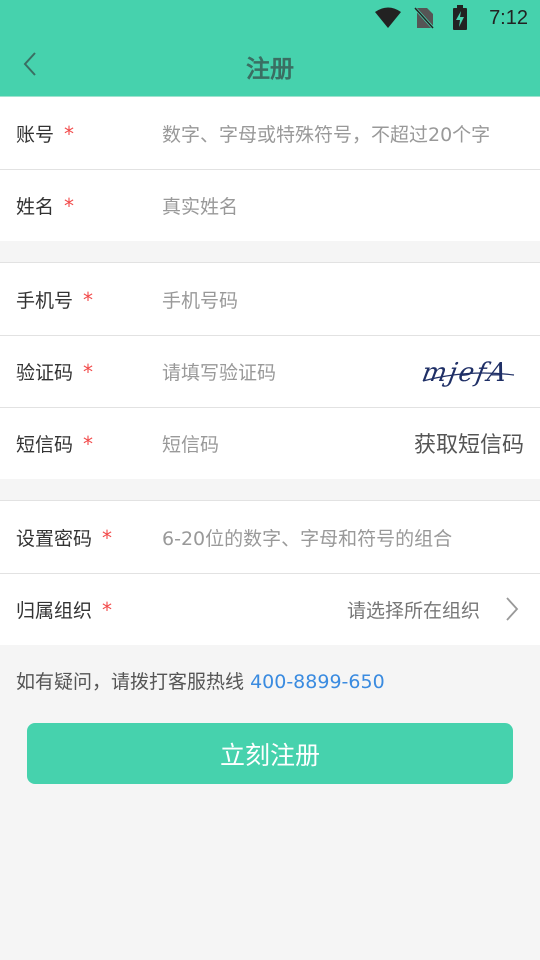  I want to click on name-row: 姓名 * 真实姓名, so click(270, 205).